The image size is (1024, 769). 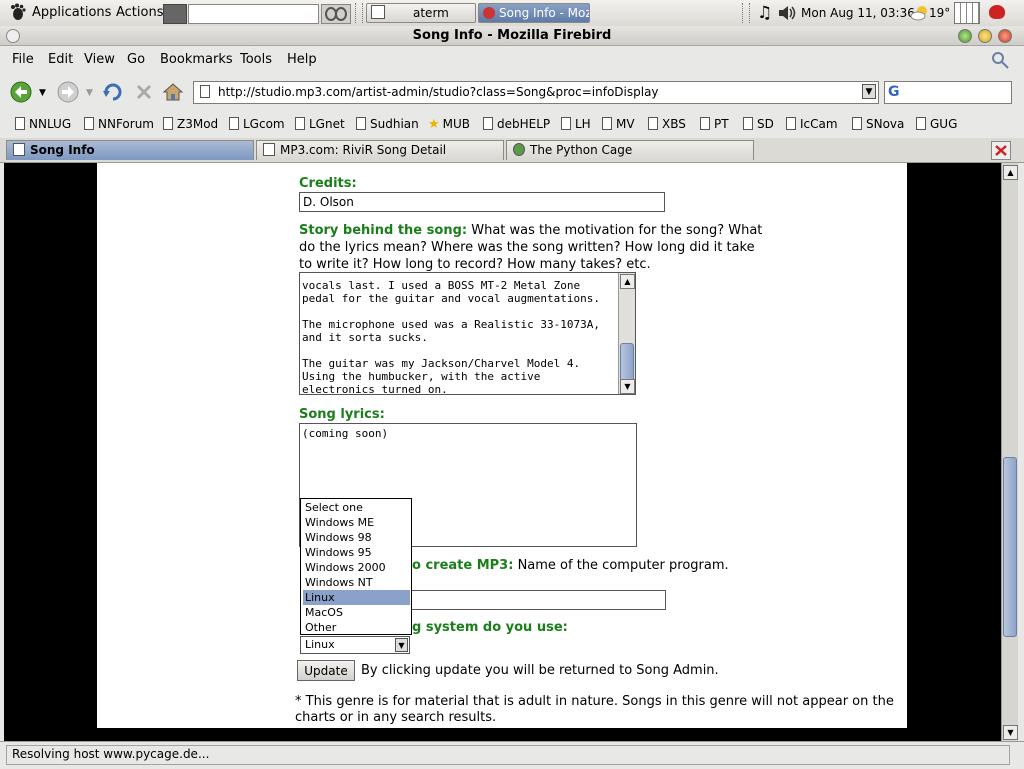 What do you see at coordinates (626, 333) in the screenshot?
I see `story-scrollbar: ▲ ▼` at bounding box center [626, 333].